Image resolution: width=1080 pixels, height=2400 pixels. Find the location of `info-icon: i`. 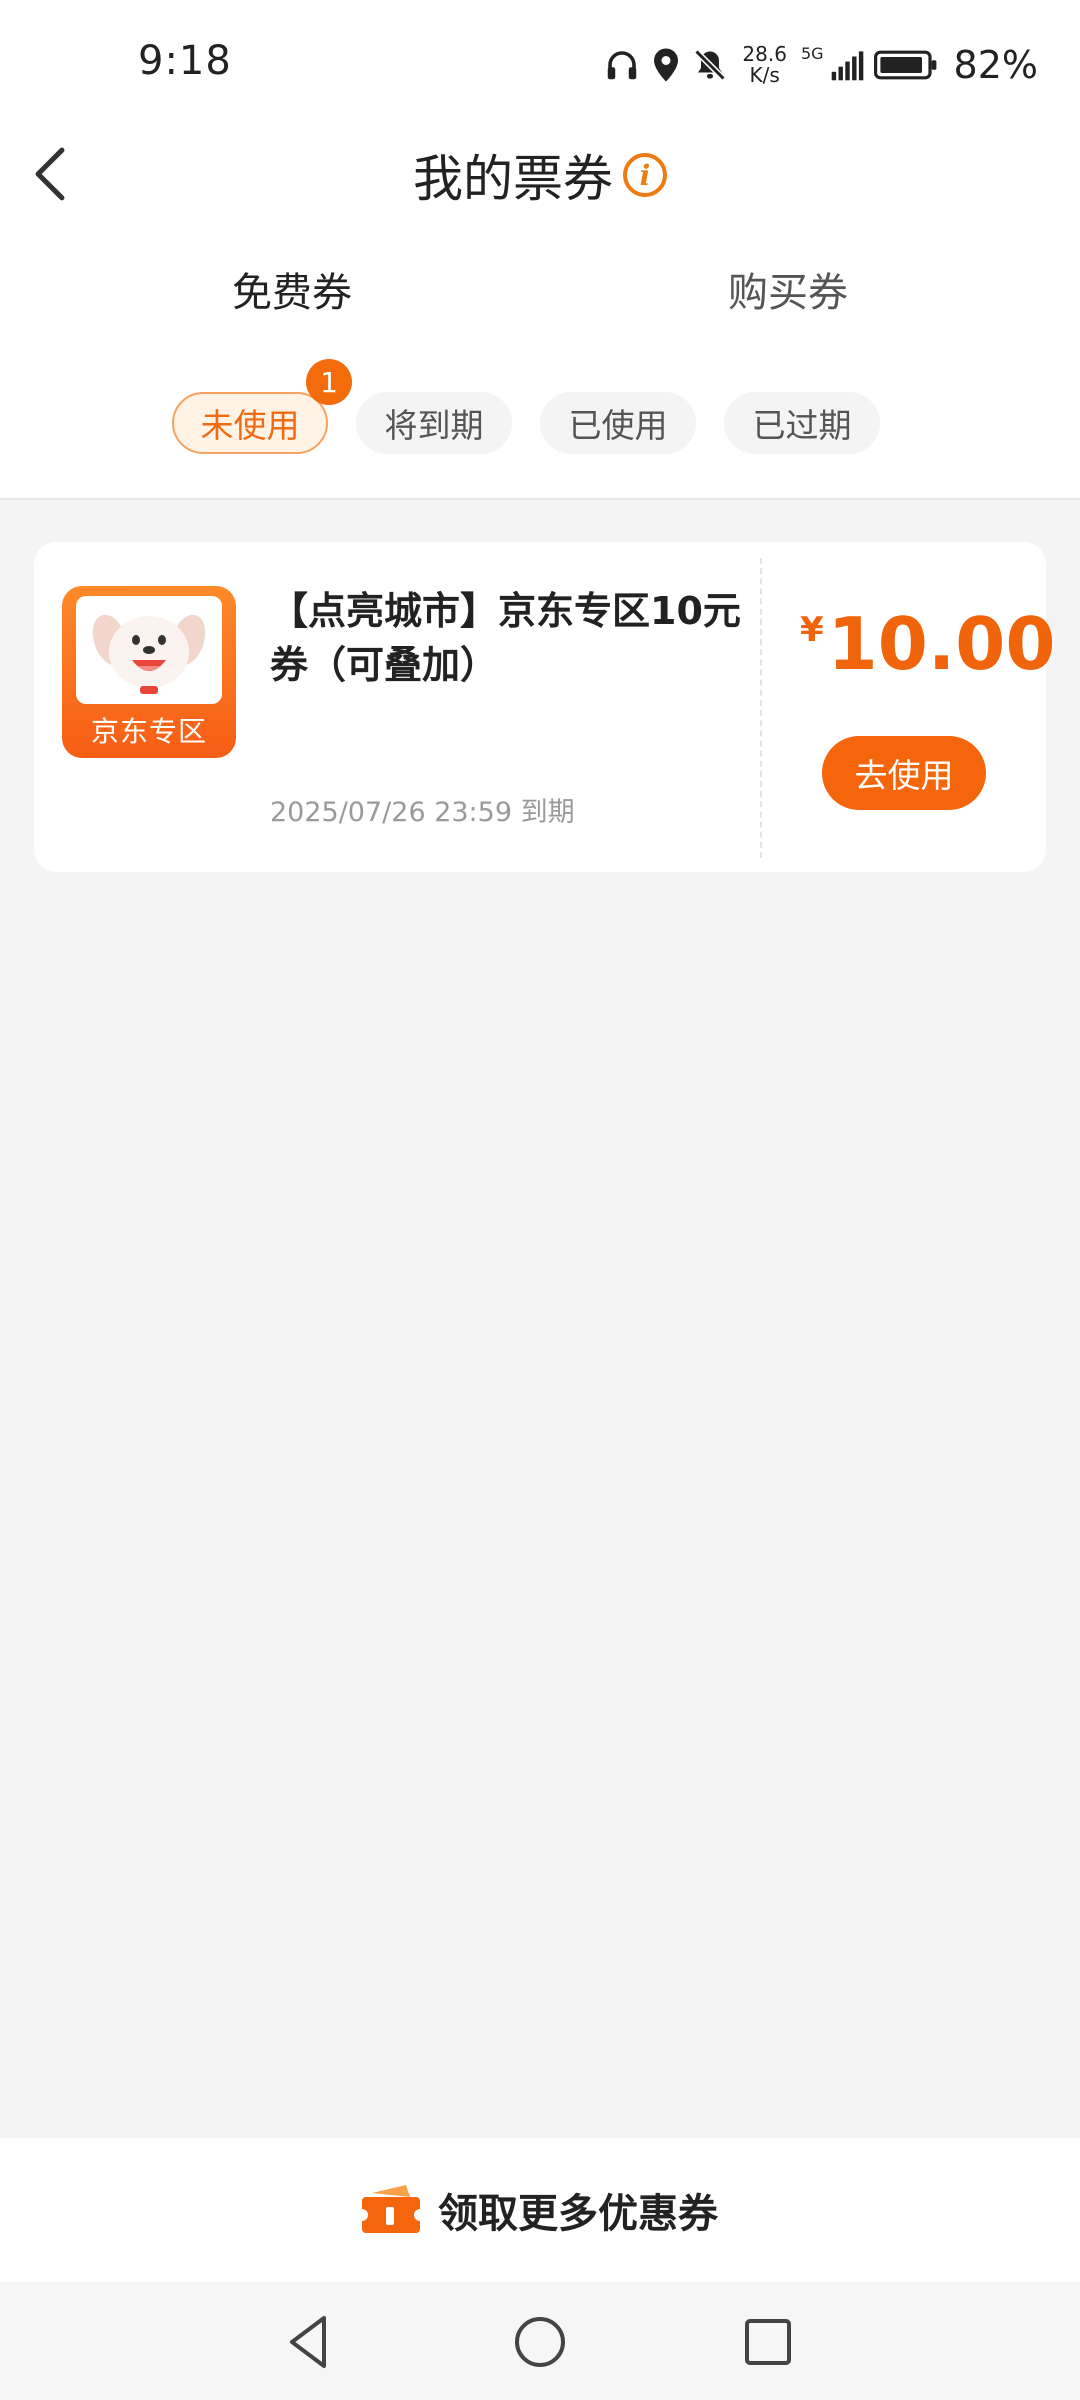

info-icon: i is located at coordinates (645, 175).